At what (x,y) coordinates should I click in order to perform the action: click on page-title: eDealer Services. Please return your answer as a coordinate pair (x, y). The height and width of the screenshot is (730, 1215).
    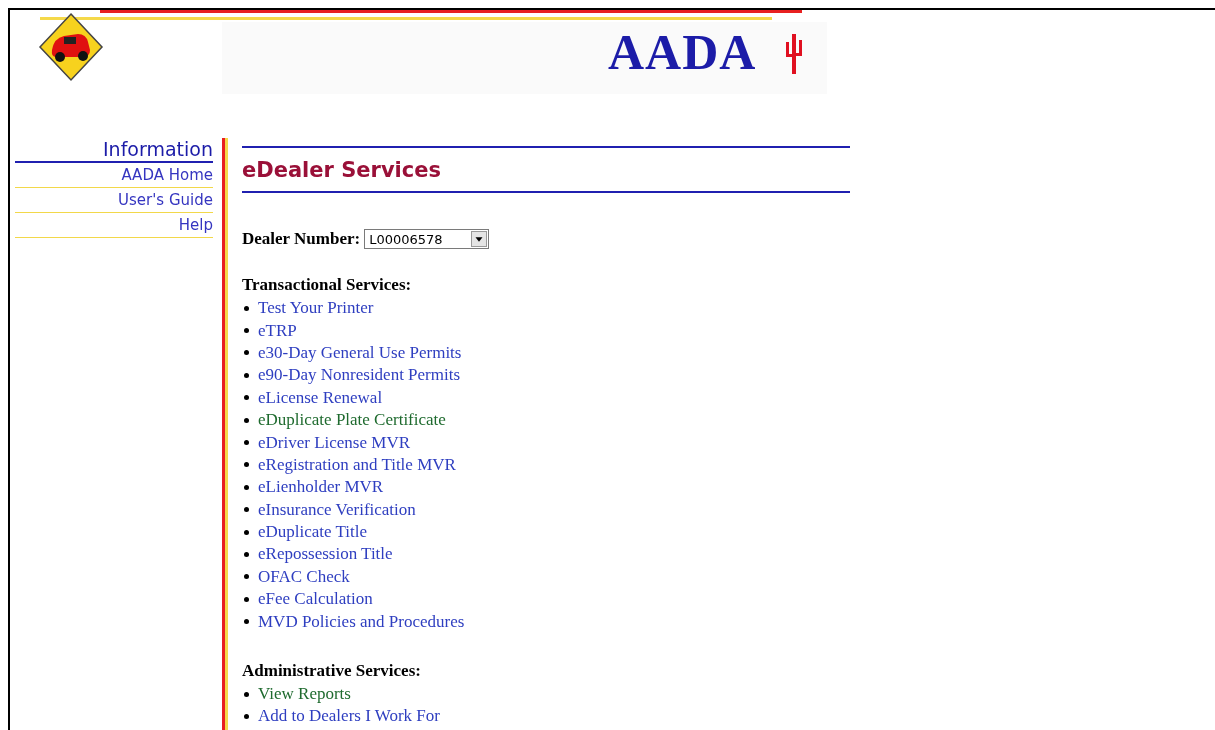
    Looking at the image, I should click on (546, 169).